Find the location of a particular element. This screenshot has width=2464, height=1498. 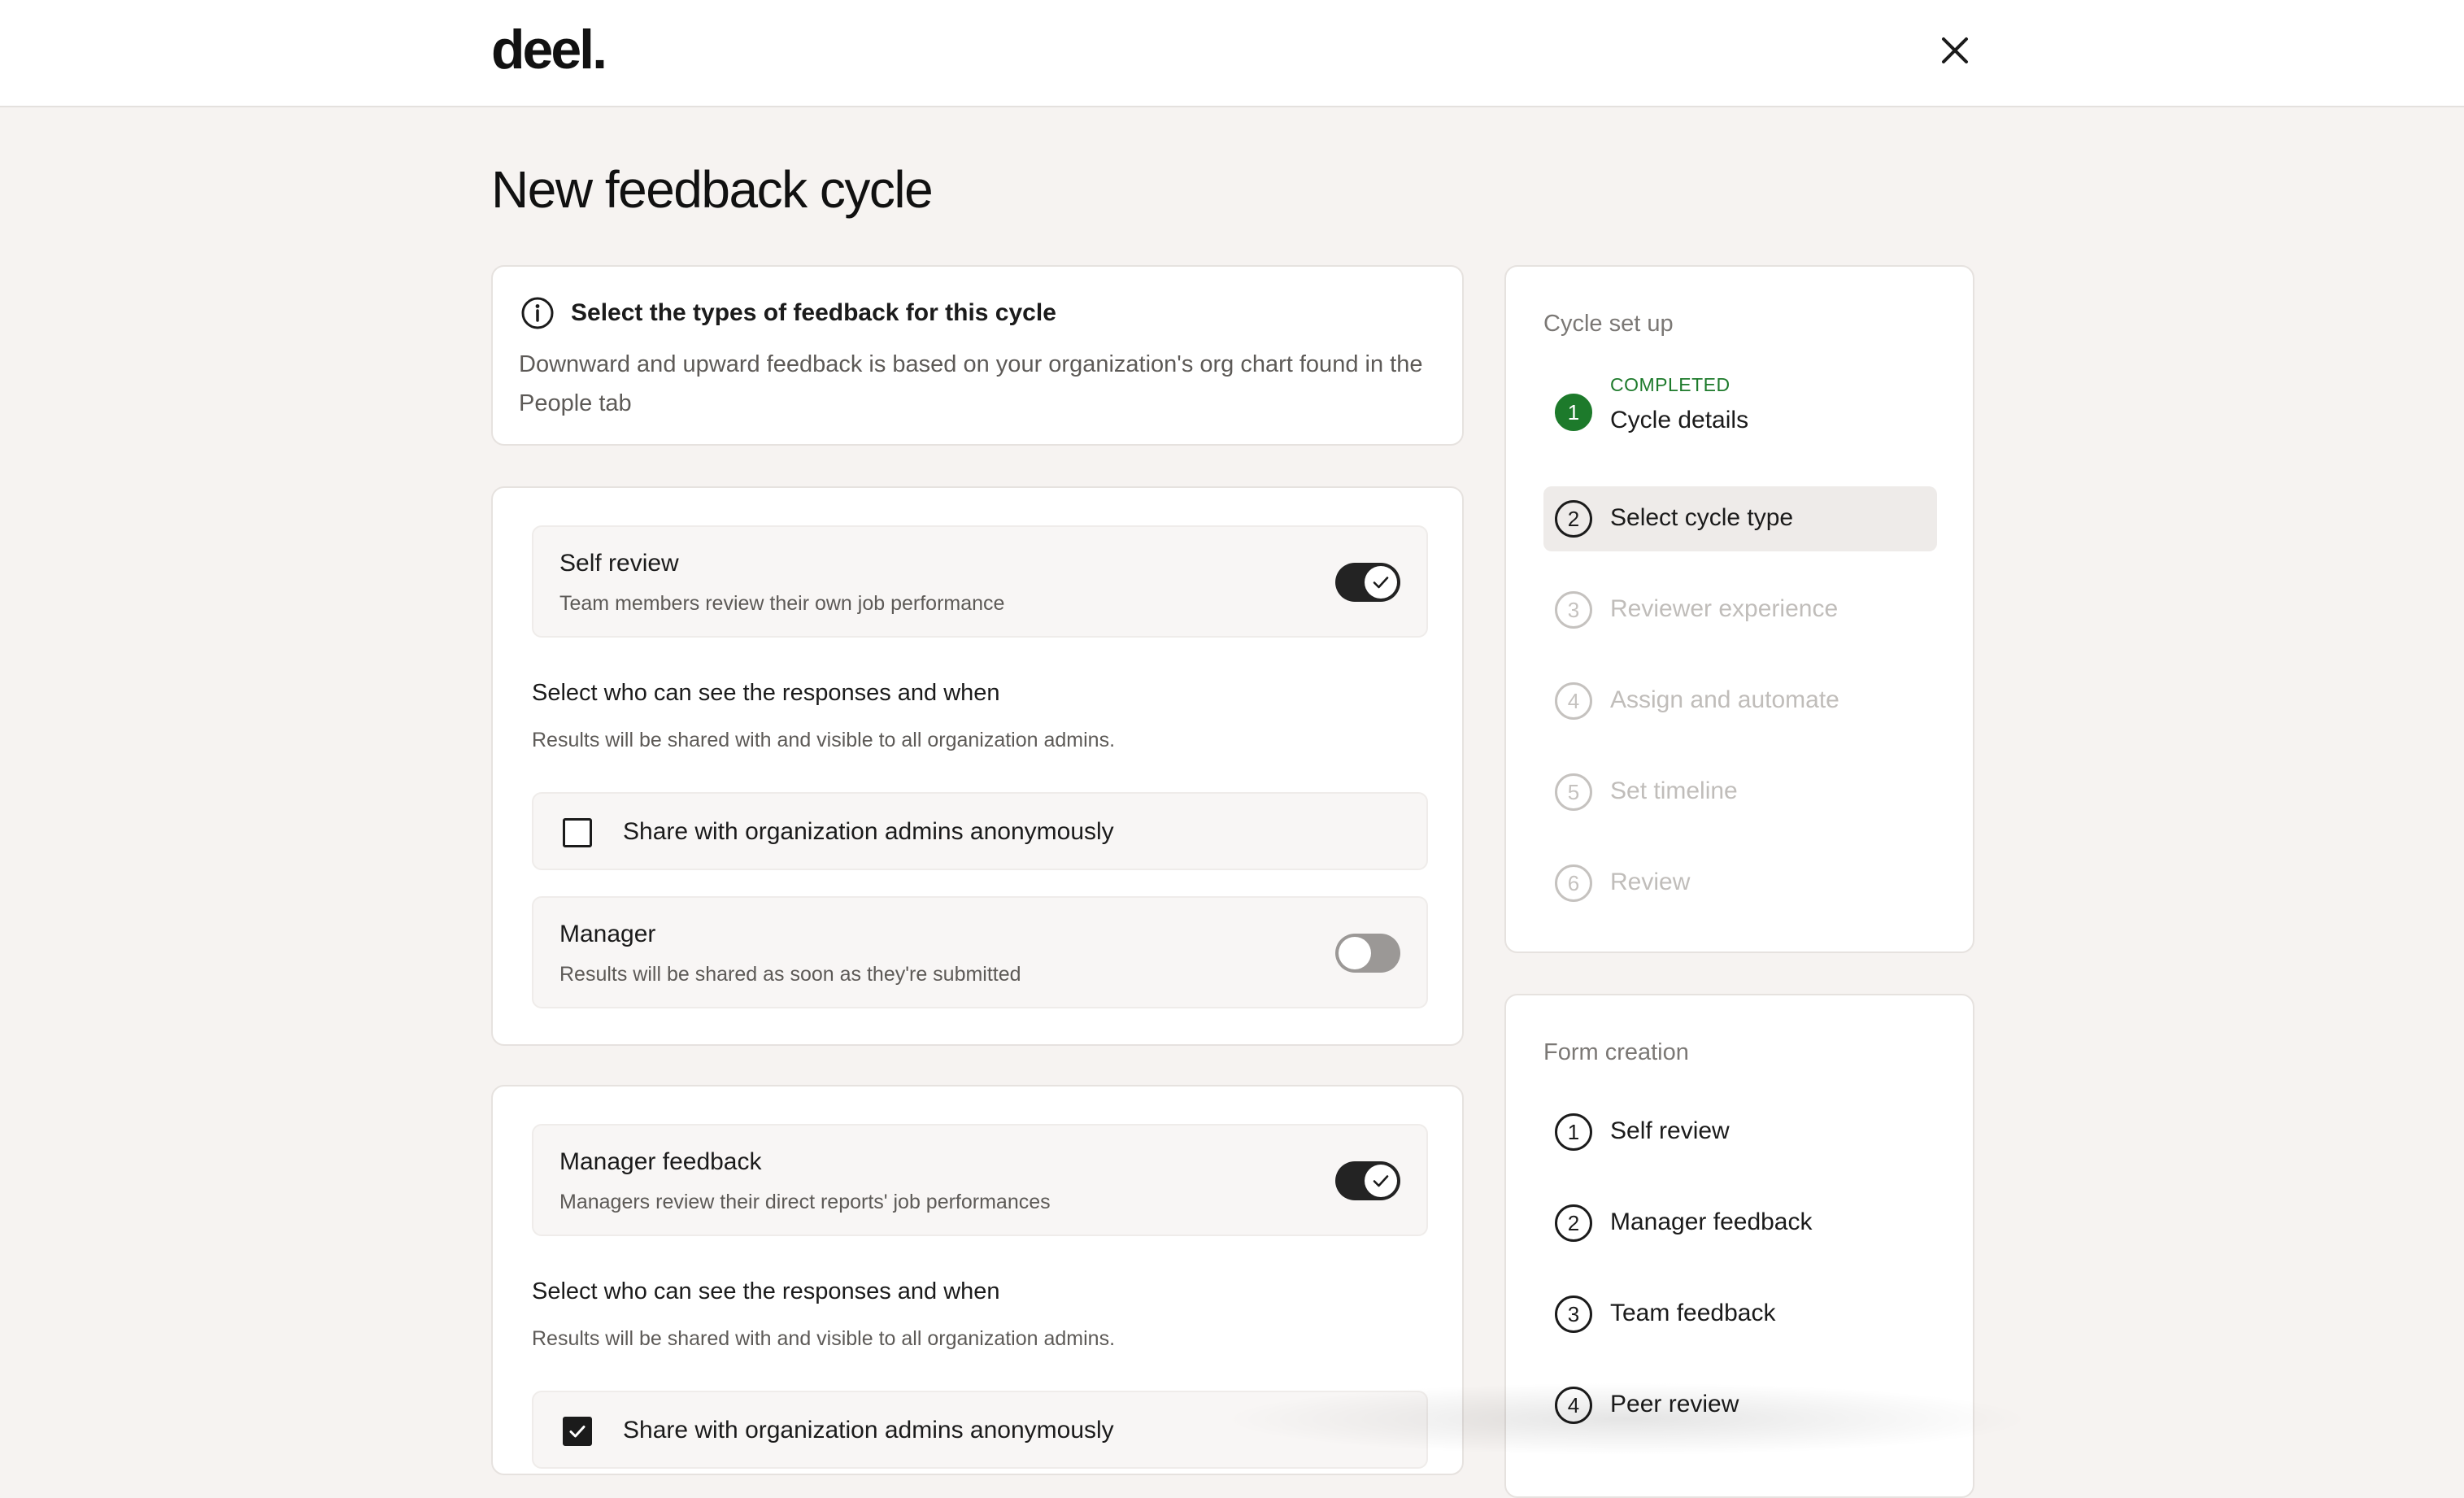

form-creation-title: Form creation is located at coordinates (1616, 1052).